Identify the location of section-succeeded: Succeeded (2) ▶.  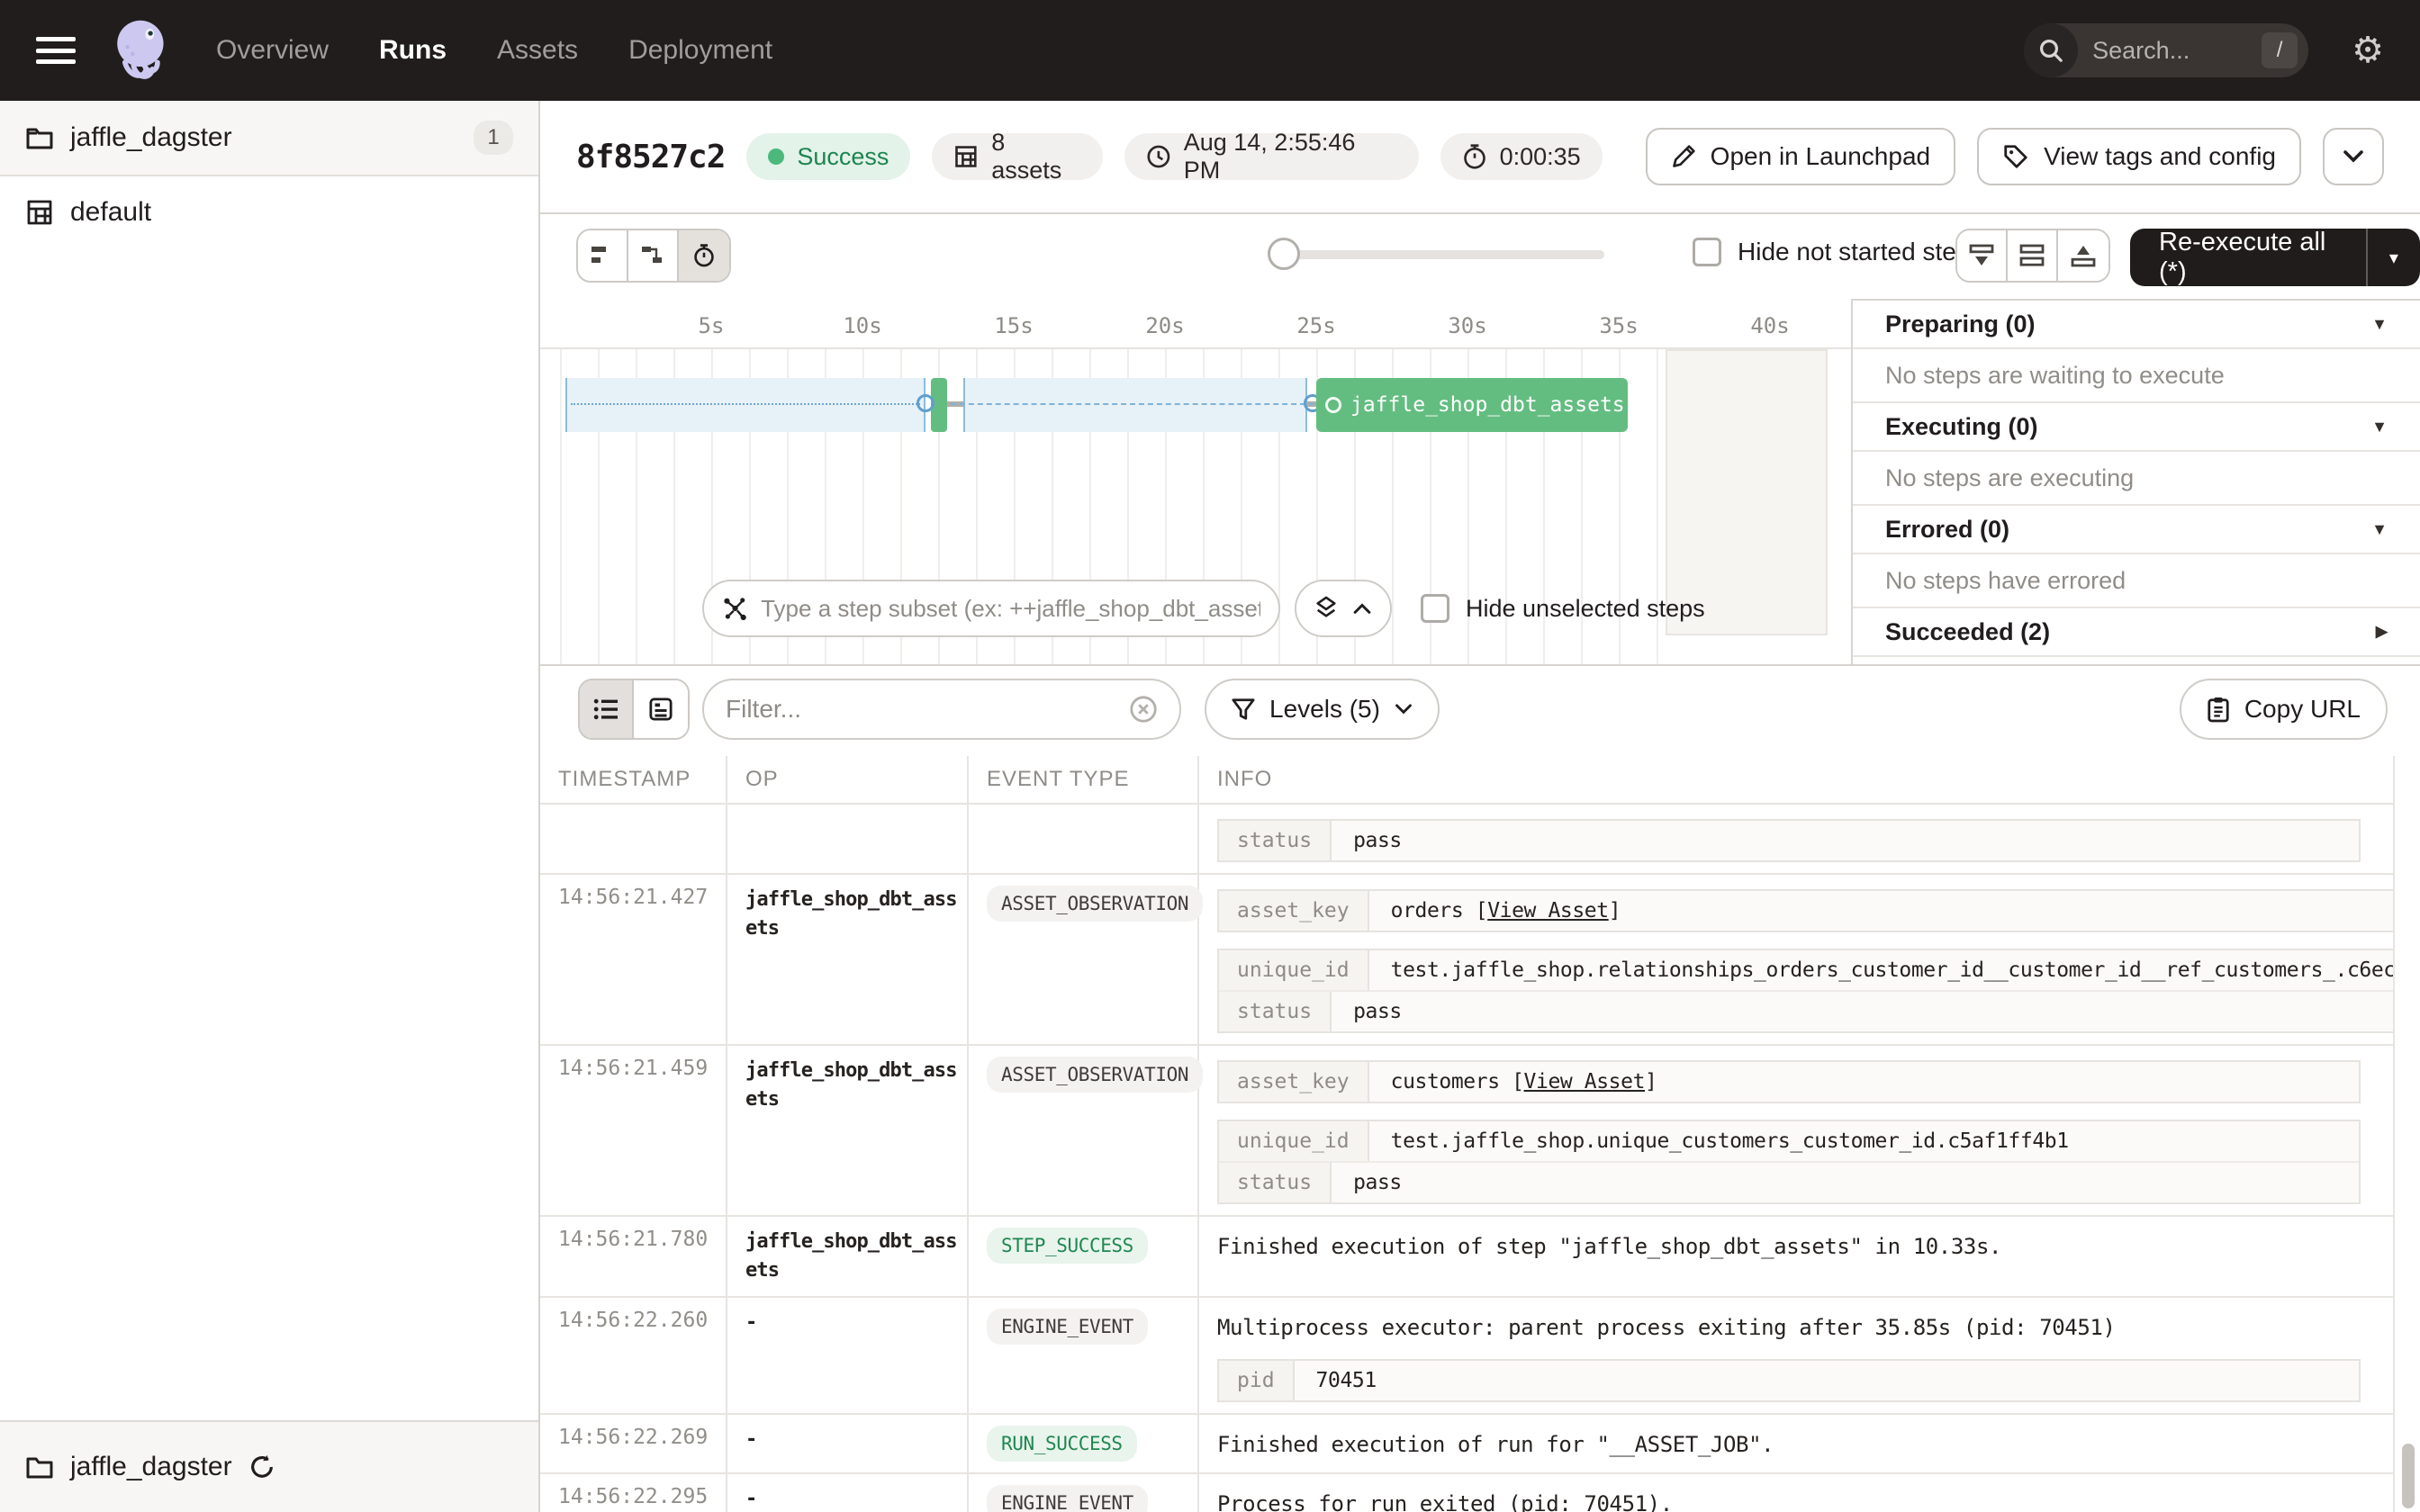
(2136, 633).